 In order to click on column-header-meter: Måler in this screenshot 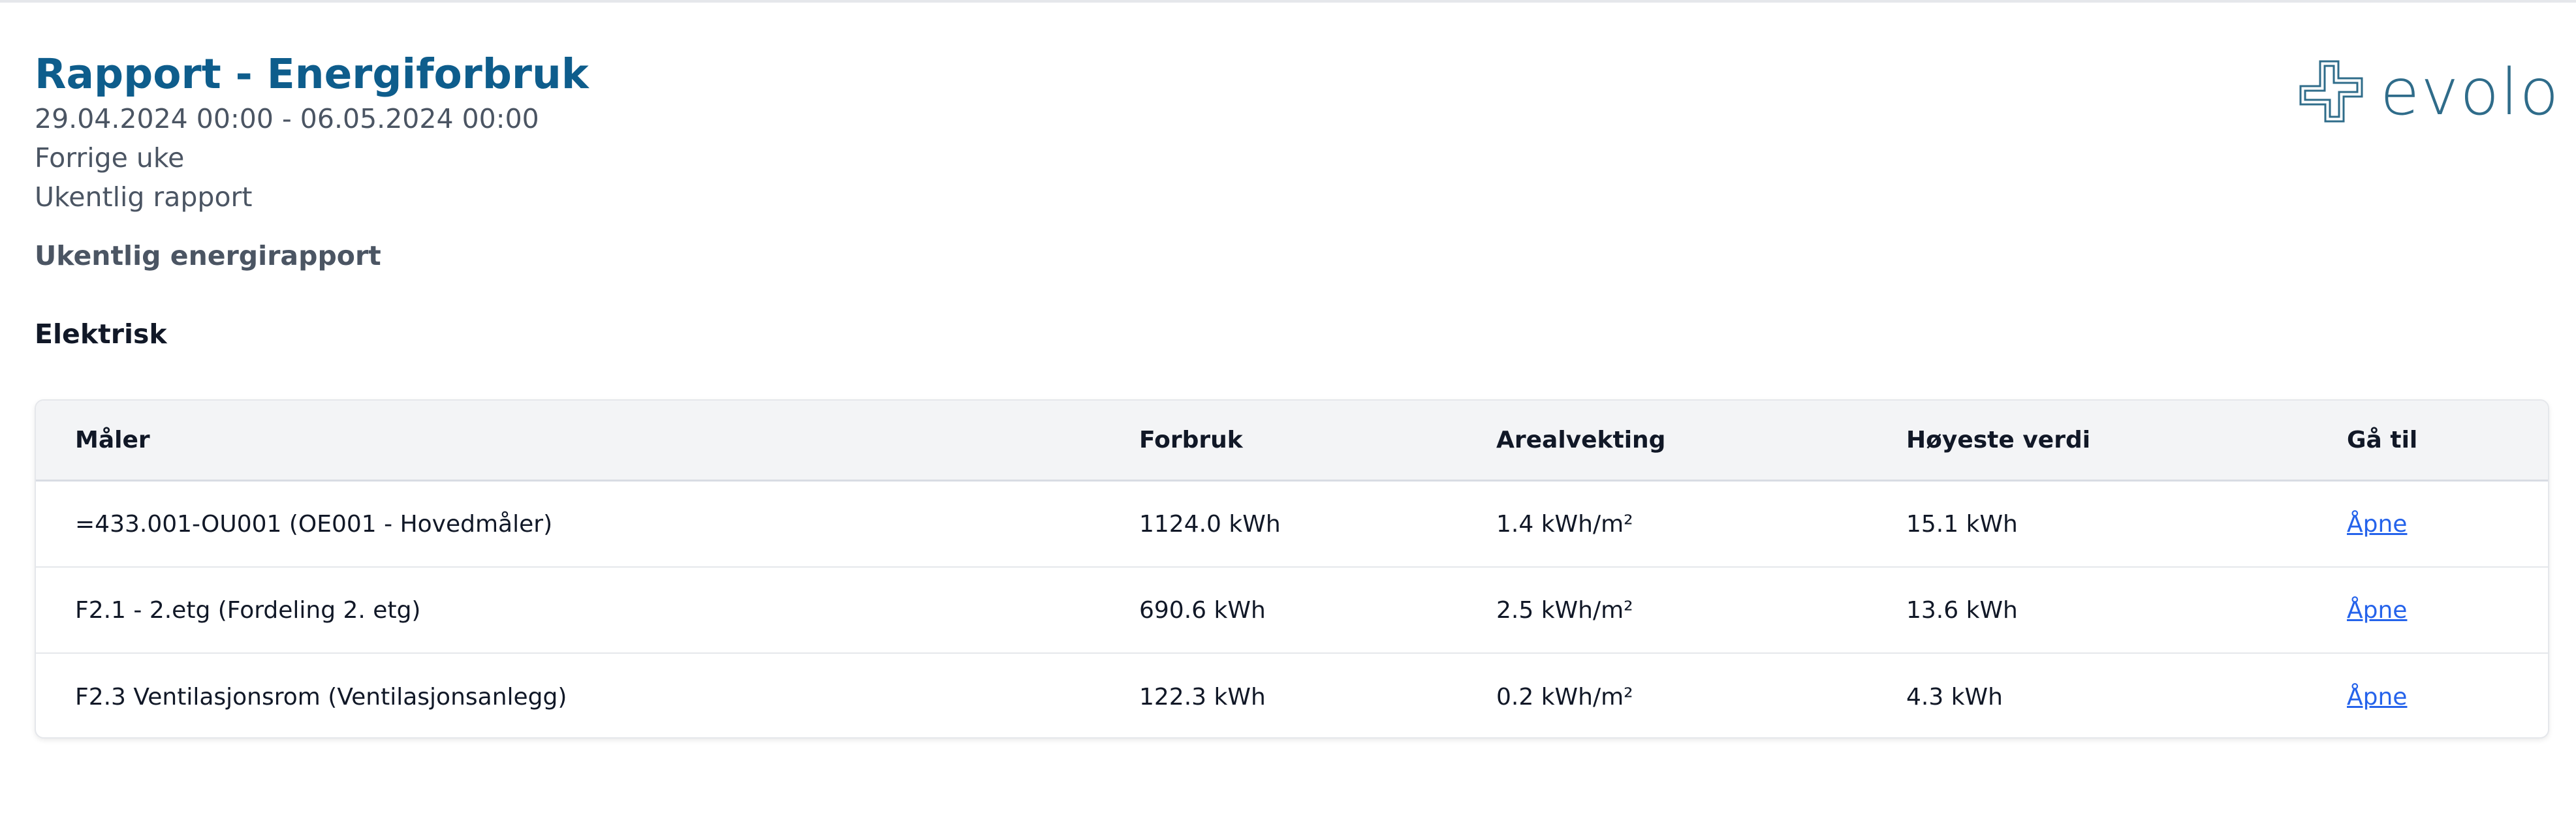, I will do `click(112, 440)`.